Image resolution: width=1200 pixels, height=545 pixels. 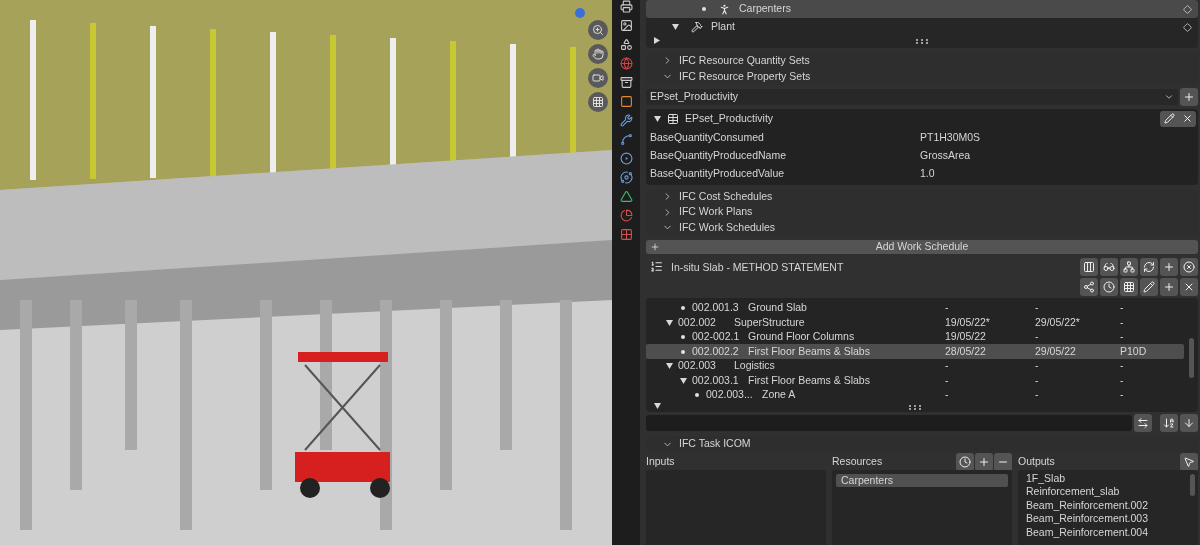 What do you see at coordinates (716, 380) in the screenshot?
I see `task-code: 002.003.1` at bounding box center [716, 380].